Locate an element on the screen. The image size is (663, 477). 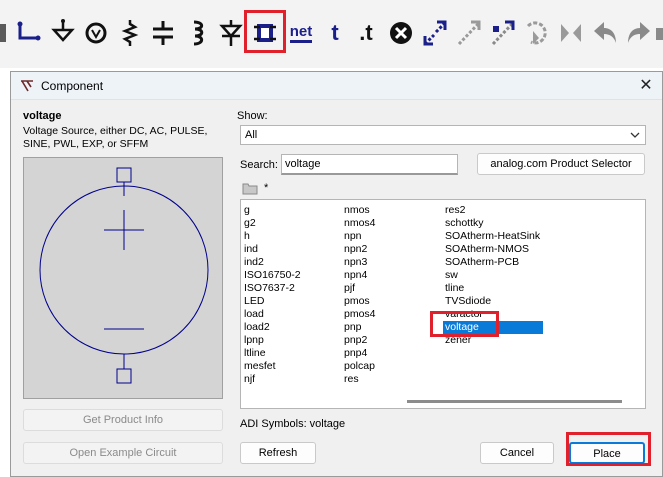
rotate-icon is located at coordinates (536, 33).